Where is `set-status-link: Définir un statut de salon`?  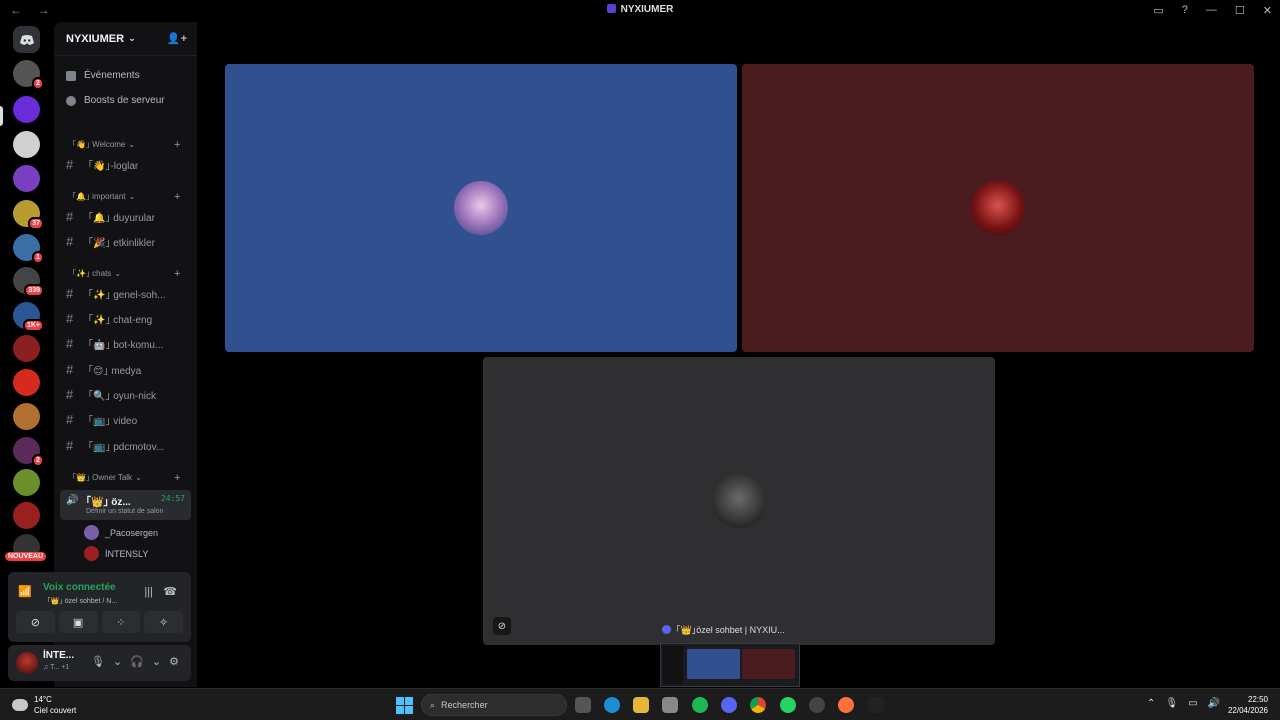
set-status-link: Définir un statut de salon is located at coordinates (124, 511).